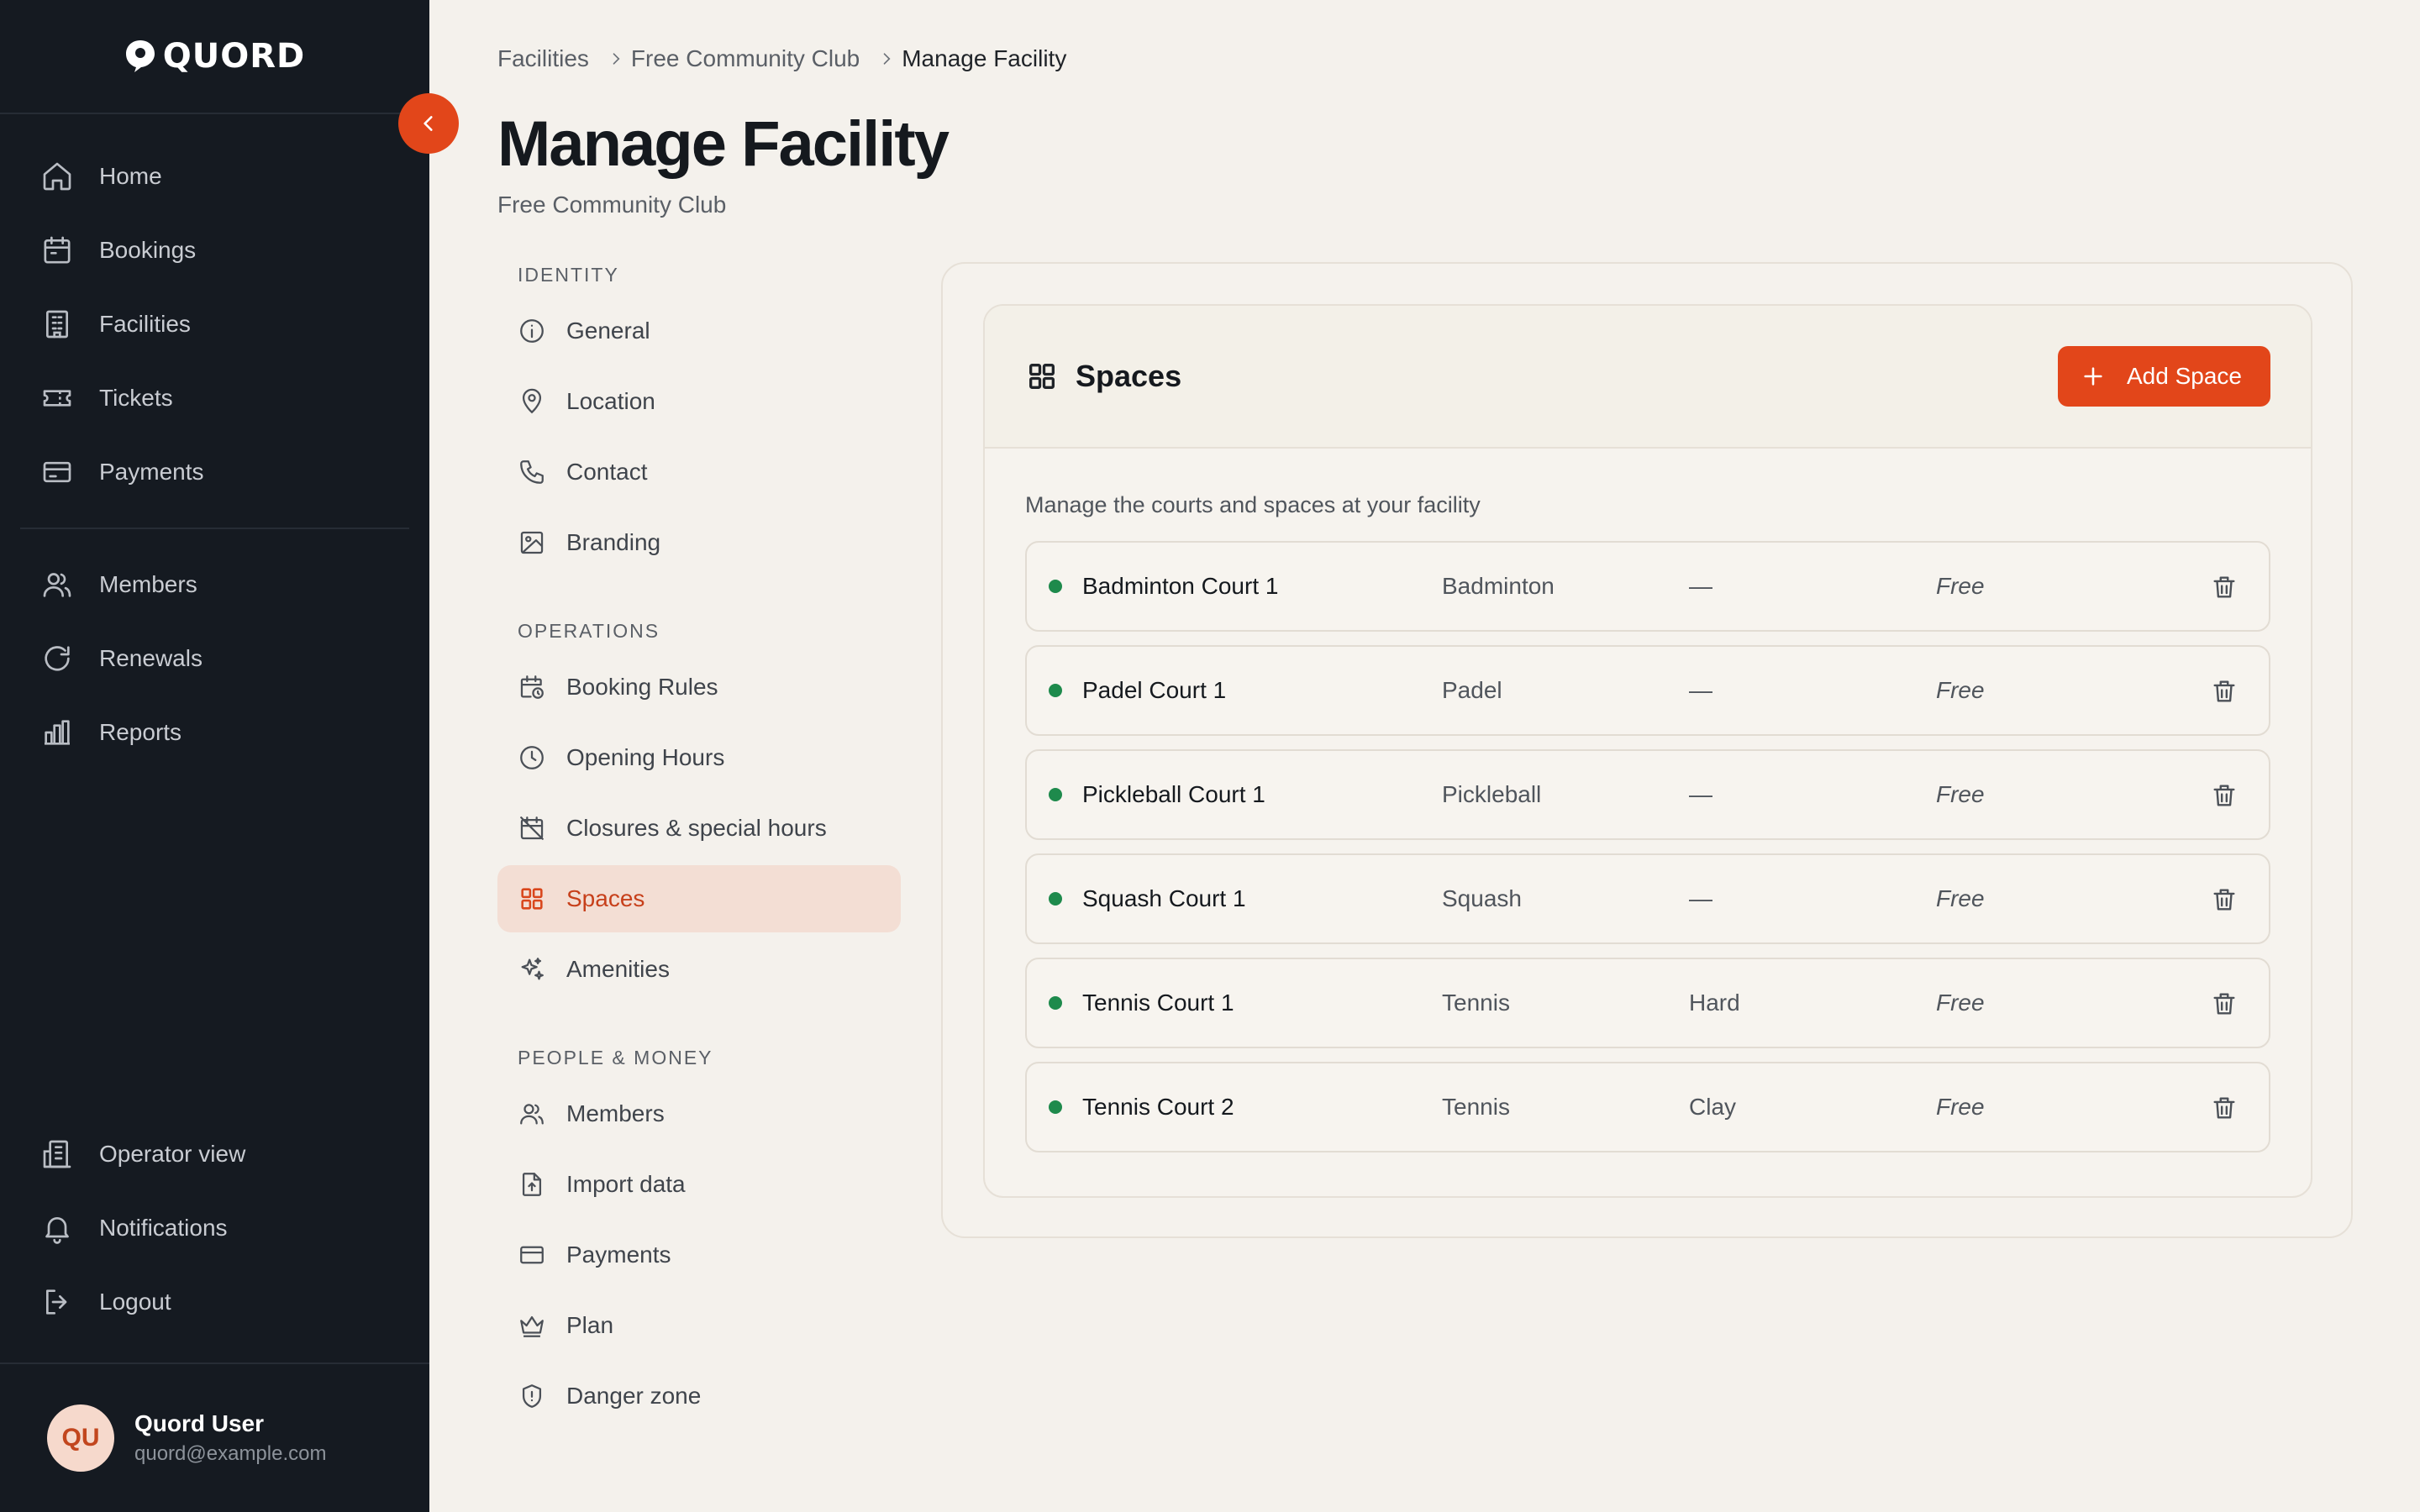 The width and height of the screenshot is (2420, 1512). Describe the element at coordinates (2093, 376) in the screenshot. I see `plus-icon` at that location.